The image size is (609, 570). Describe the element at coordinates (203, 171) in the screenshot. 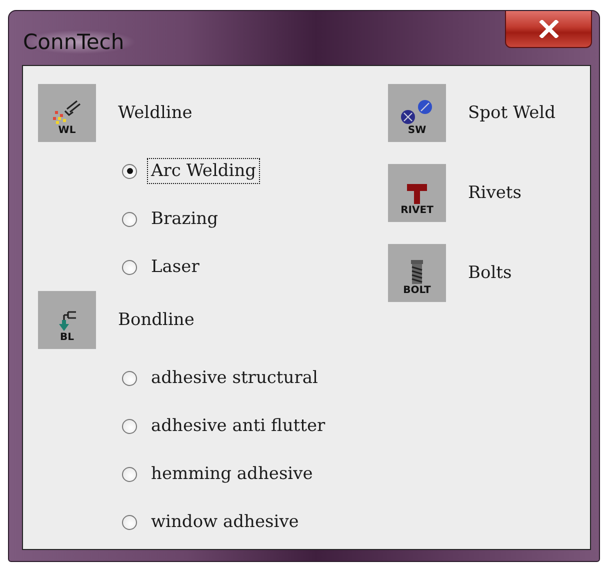

I see `radio-label: Arc Welding` at that location.